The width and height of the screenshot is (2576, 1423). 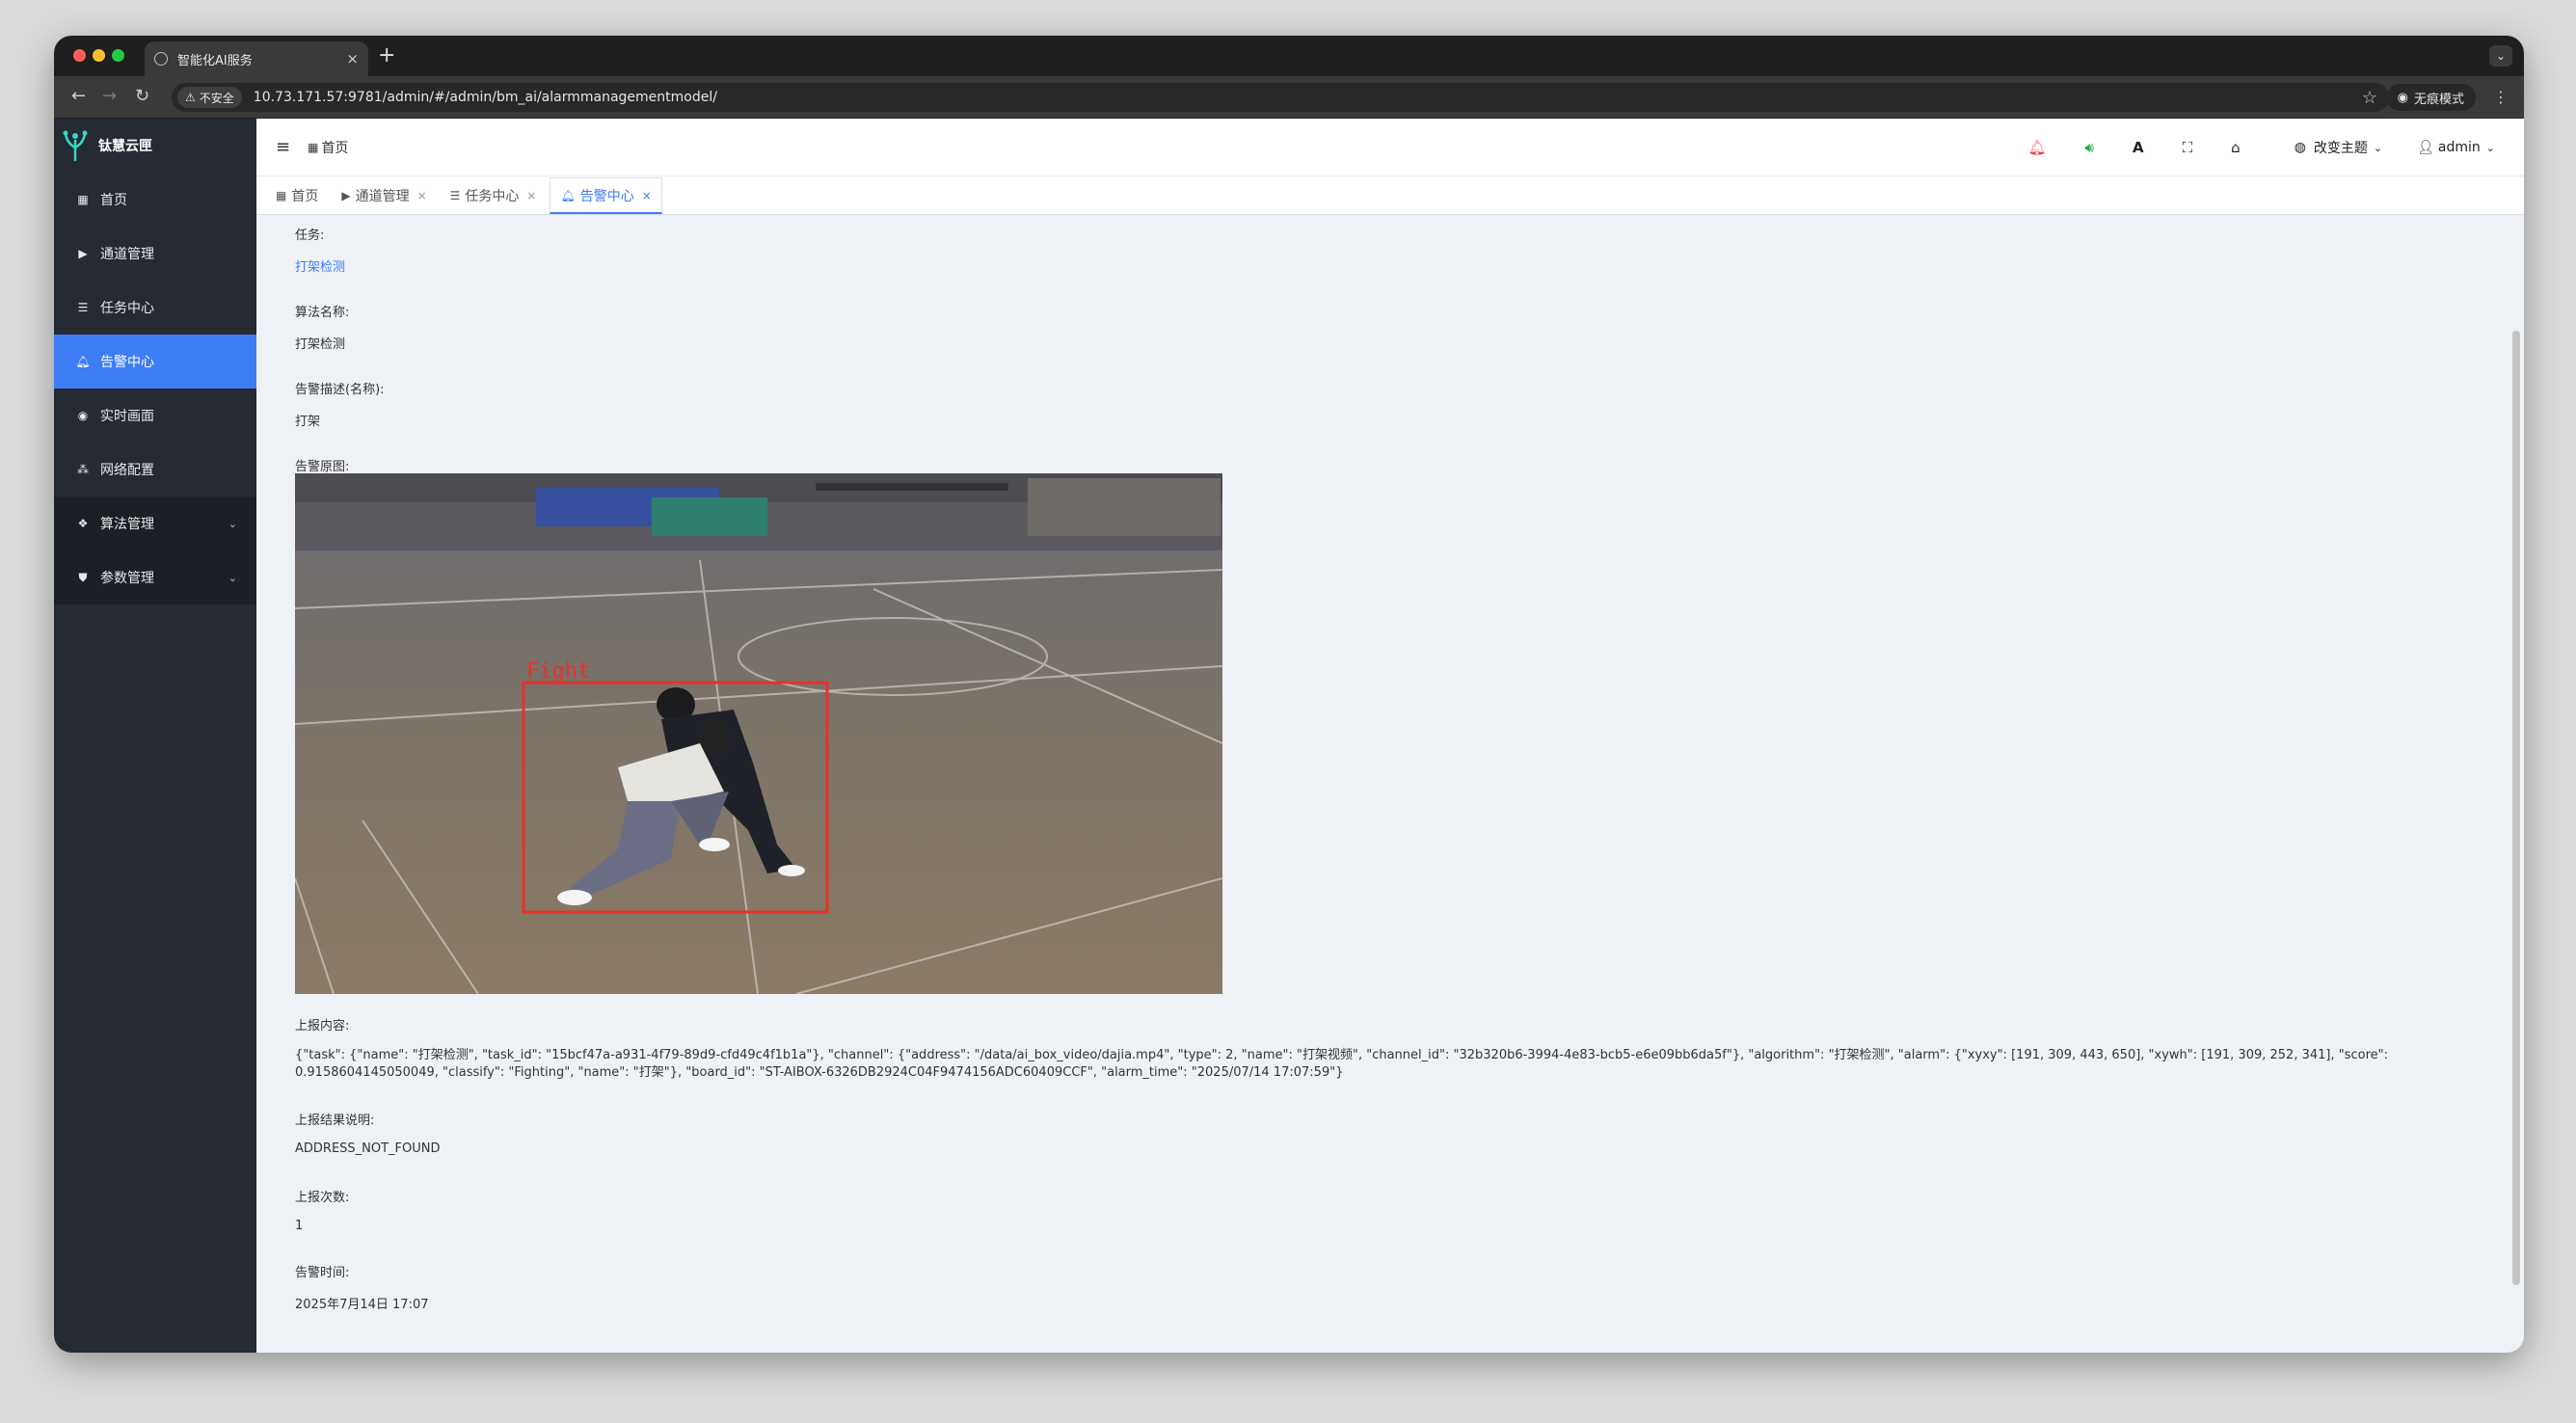 I want to click on new-tab-button: +, so click(x=387, y=55).